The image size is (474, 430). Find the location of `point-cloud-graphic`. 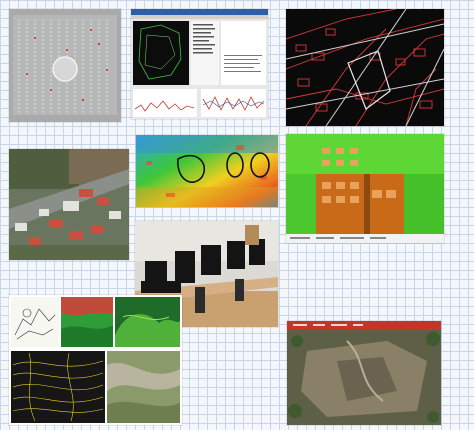

point-cloud-graphic is located at coordinates (207, 171).